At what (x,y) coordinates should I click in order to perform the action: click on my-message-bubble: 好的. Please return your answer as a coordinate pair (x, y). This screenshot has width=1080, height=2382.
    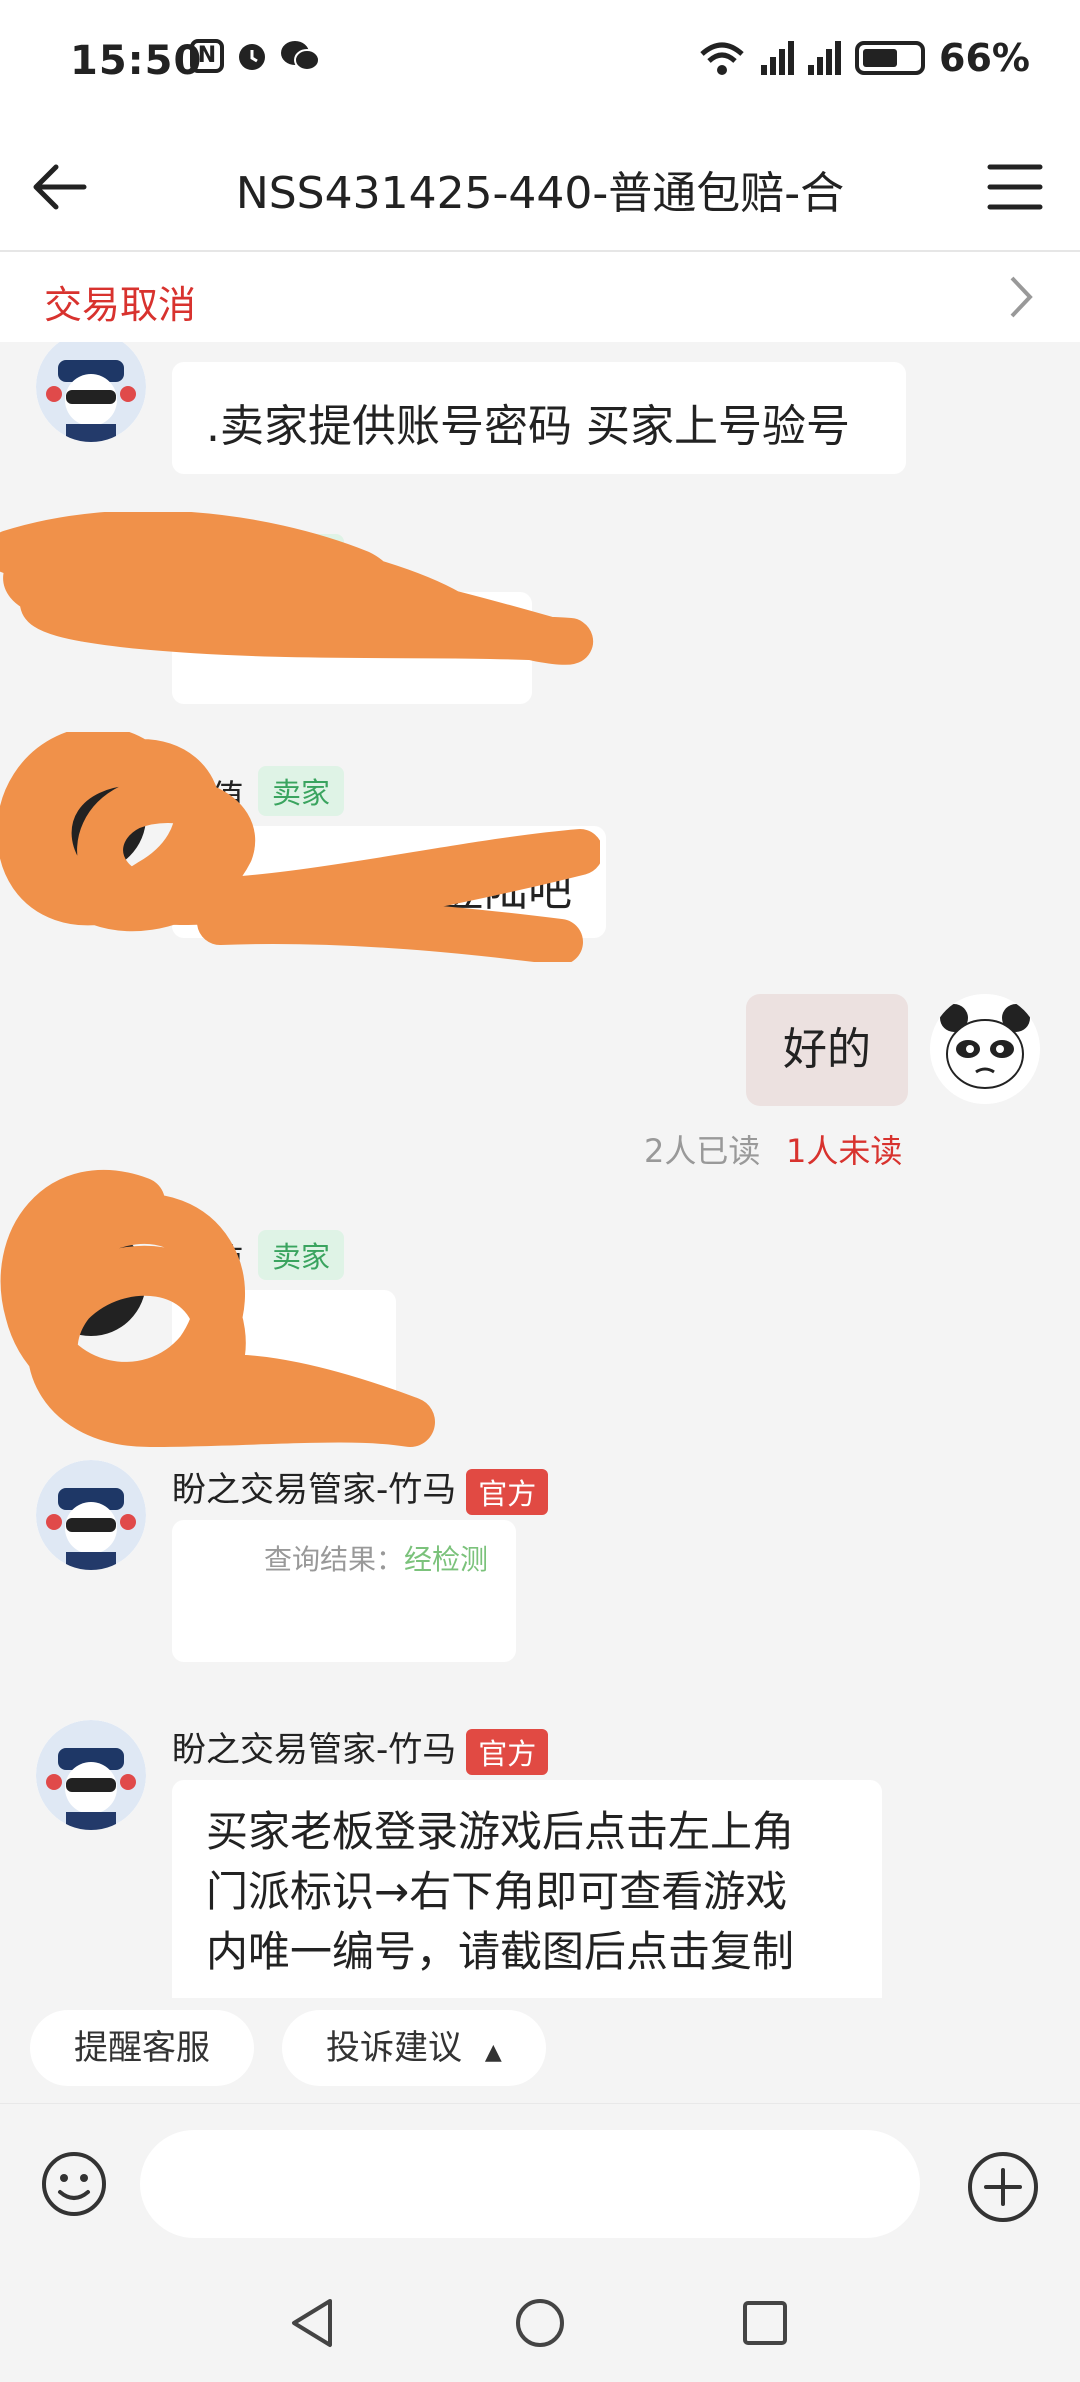
    Looking at the image, I should click on (827, 1050).